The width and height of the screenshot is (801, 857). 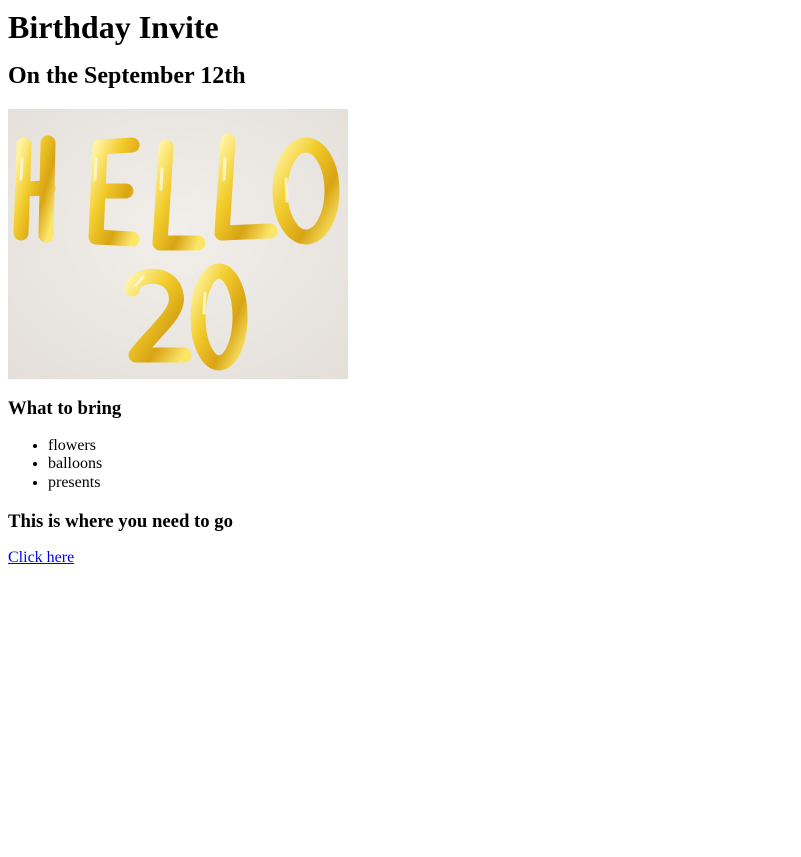 I want to click on where-heading: This is where you need to go, so click(x=120, y=522).